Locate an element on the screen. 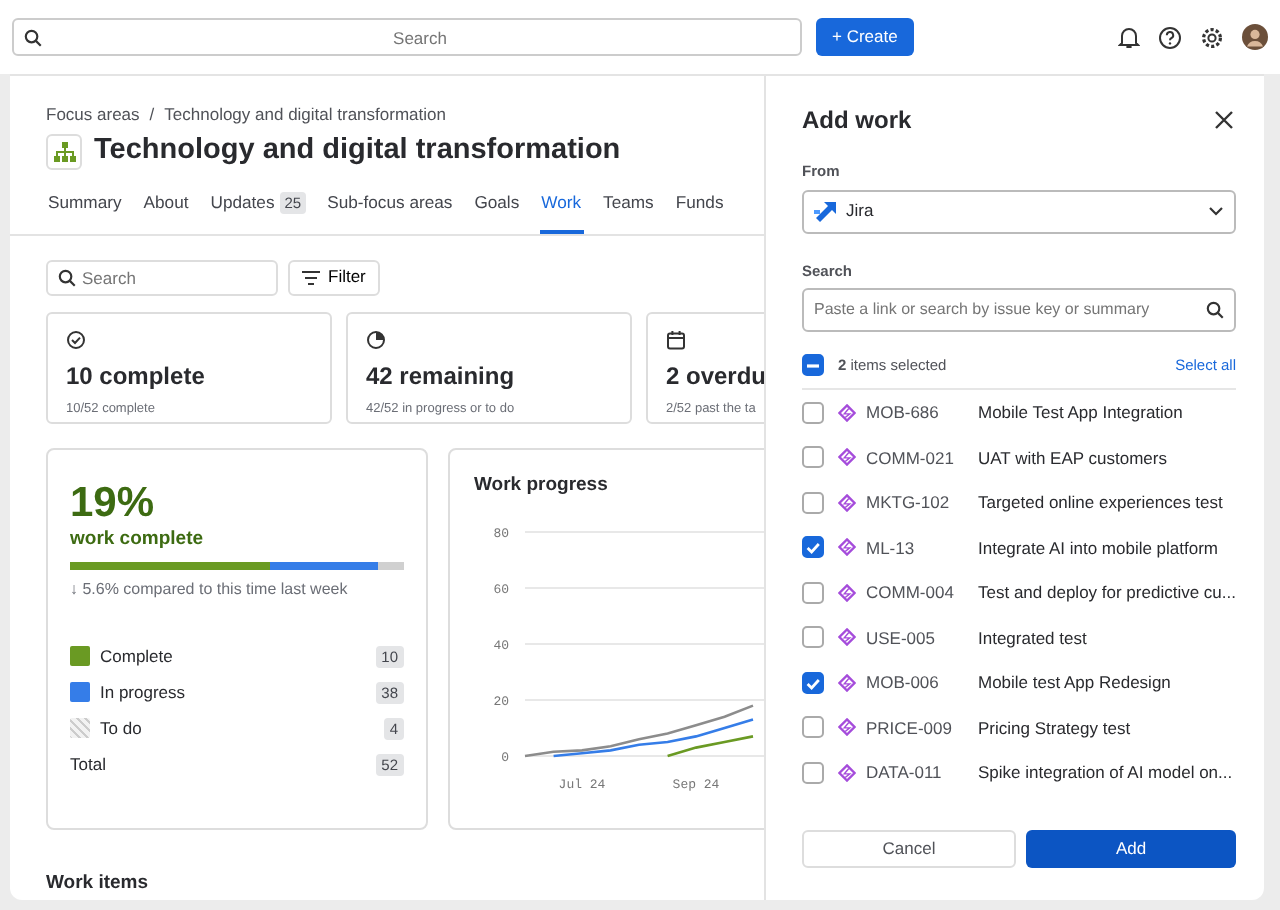  breadcrumb-link: Focus areas is located at coordinates (93, 115).